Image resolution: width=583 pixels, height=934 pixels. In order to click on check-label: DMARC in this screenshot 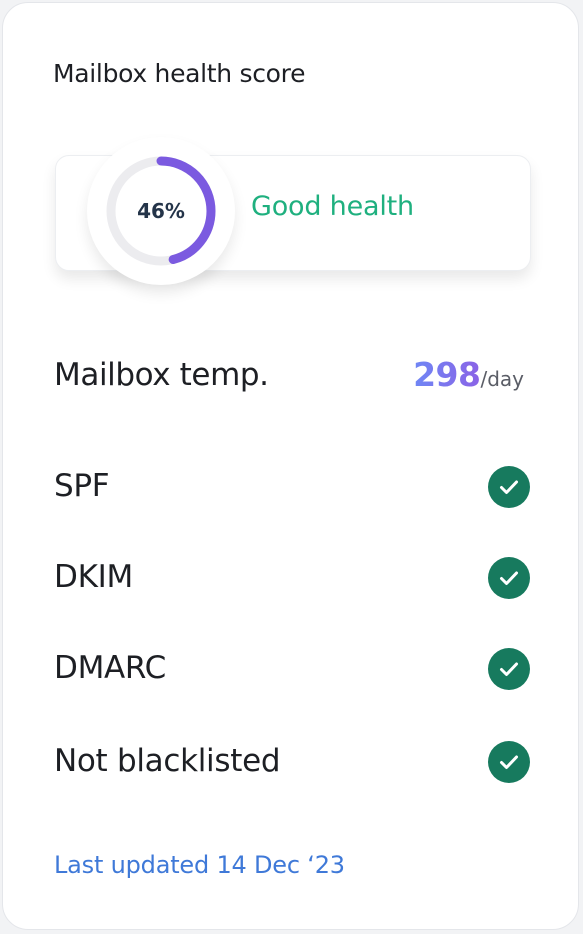, I will do `click(110, 668)`.